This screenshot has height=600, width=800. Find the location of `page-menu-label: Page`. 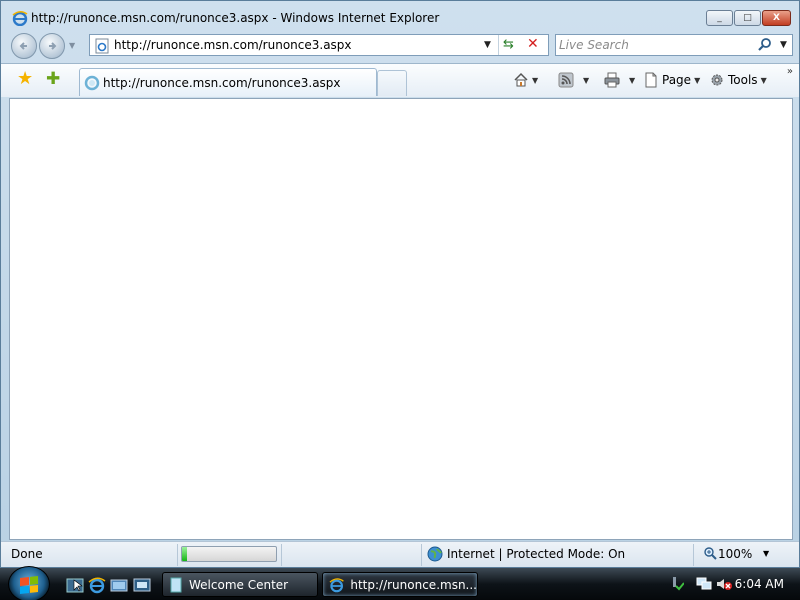

page-menu-label: Page is located at coordinates (677, 80).